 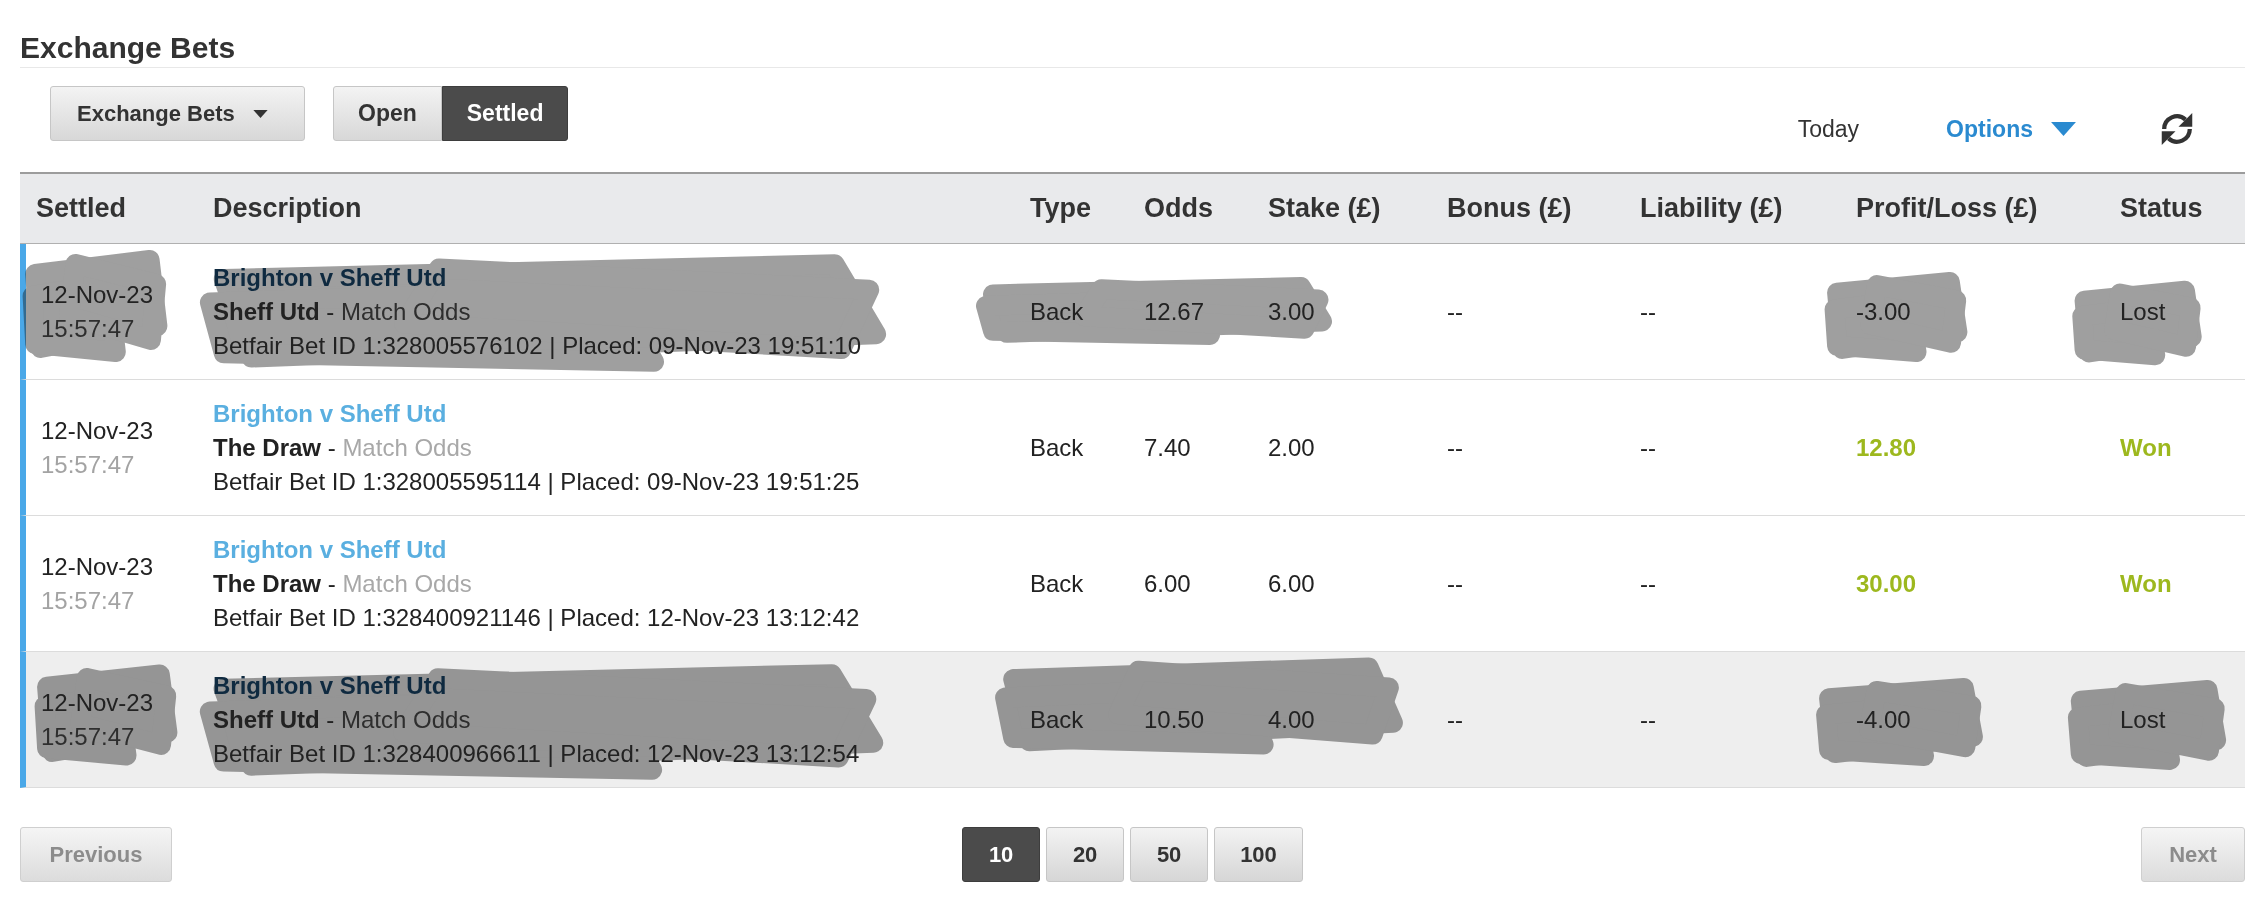 What do you see at coordinates (1291, 719) in the screenshot?
I see `stake-value: 4.00` at bounding box center [1291, 719].